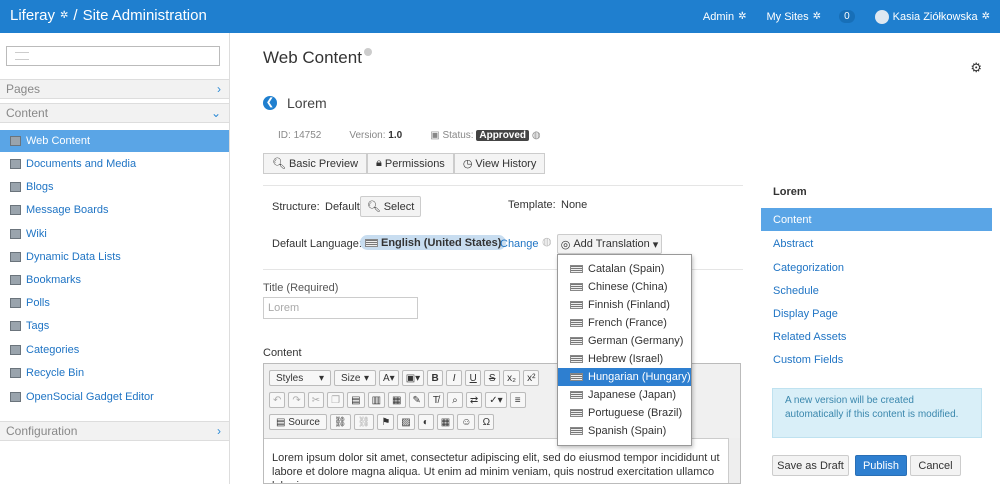 This screenshot has width=1000, height=484. Describe the element at coordinates (935, 17) in the screenshot. I see `user-name: Kasia Ziółkowska` at that location.